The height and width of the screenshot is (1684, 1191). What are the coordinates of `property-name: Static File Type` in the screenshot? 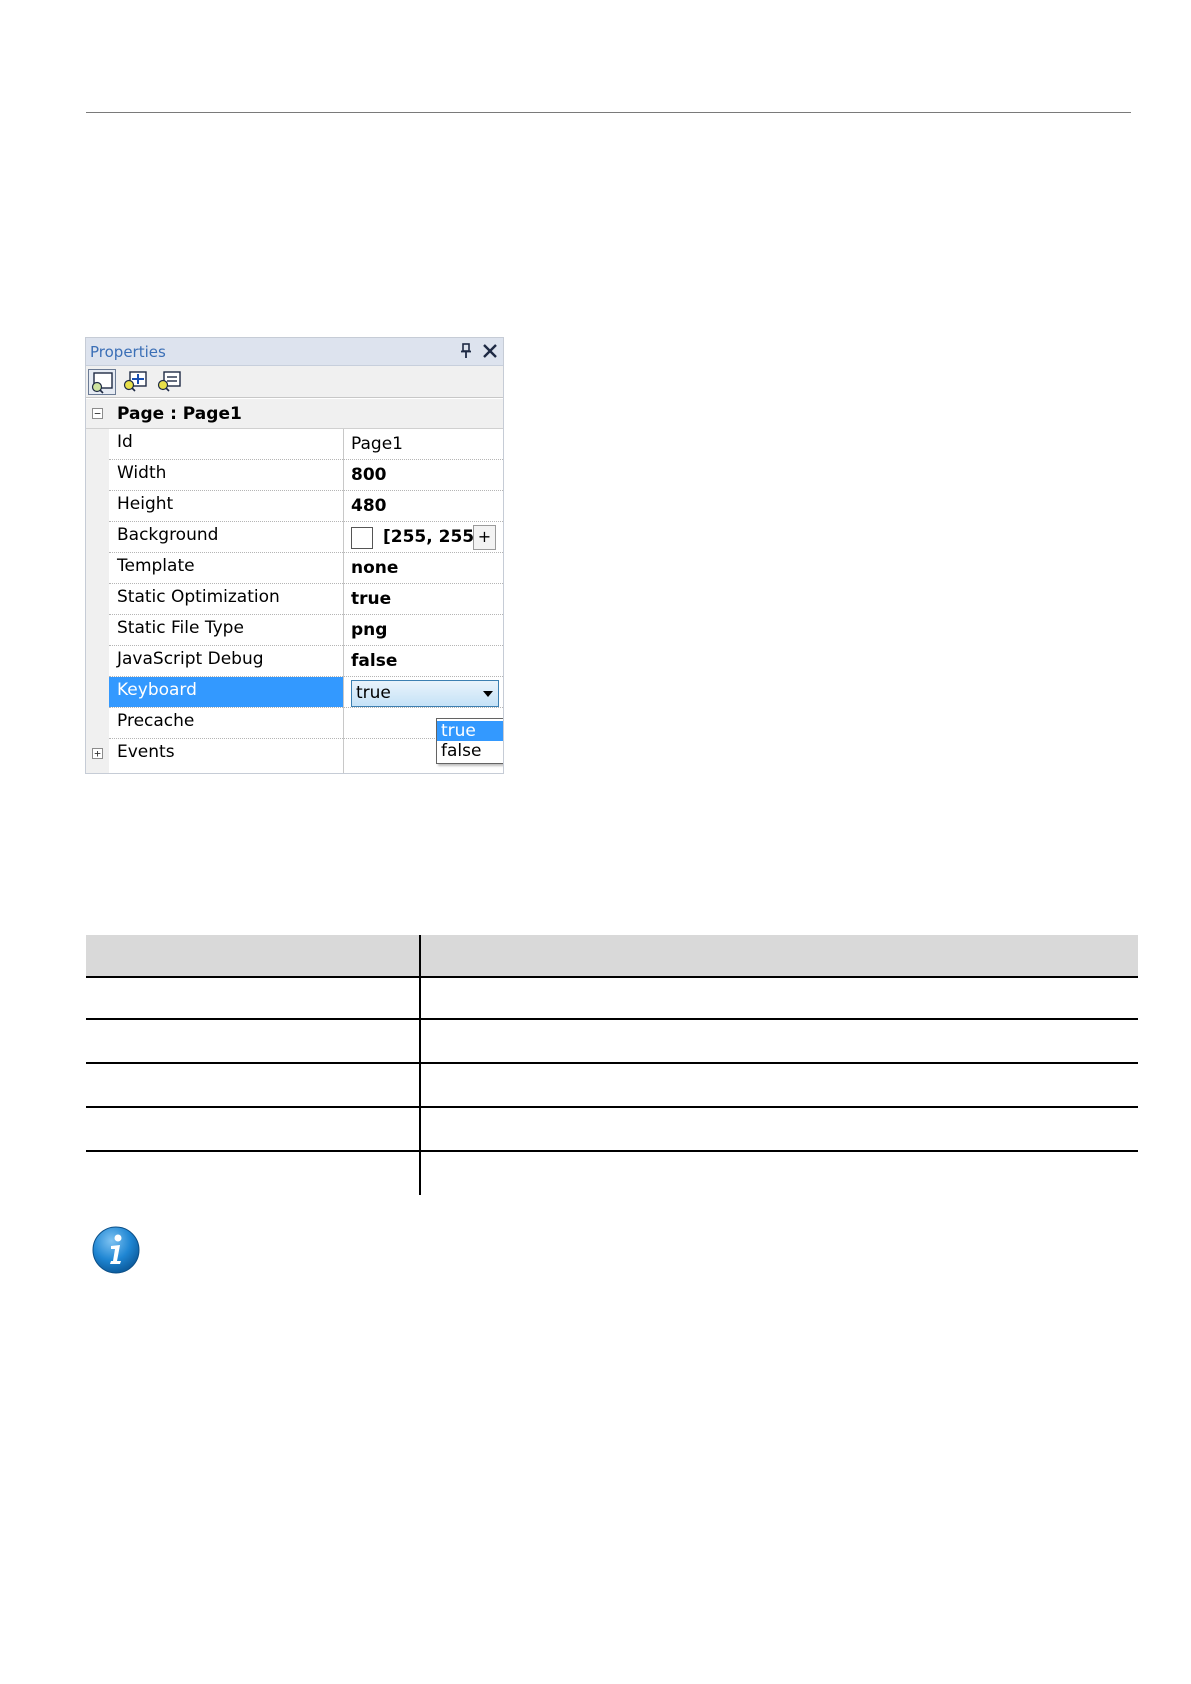 It's located at (180, 628).